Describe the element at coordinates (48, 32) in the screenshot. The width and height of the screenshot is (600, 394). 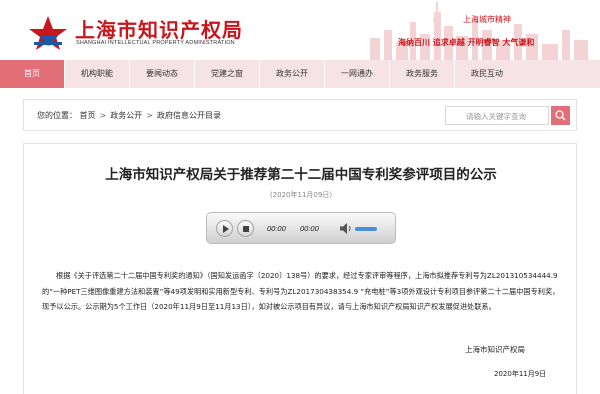
I see `logo-icon` at that location.